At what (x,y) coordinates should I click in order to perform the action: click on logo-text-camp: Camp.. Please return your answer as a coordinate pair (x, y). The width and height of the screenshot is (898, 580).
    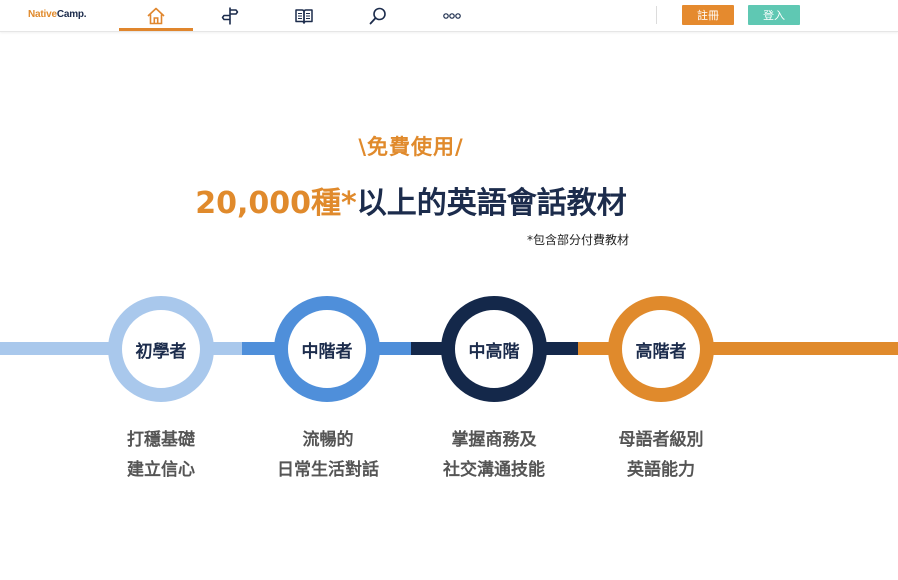
    Looking at the image, I should click on (71, 14).